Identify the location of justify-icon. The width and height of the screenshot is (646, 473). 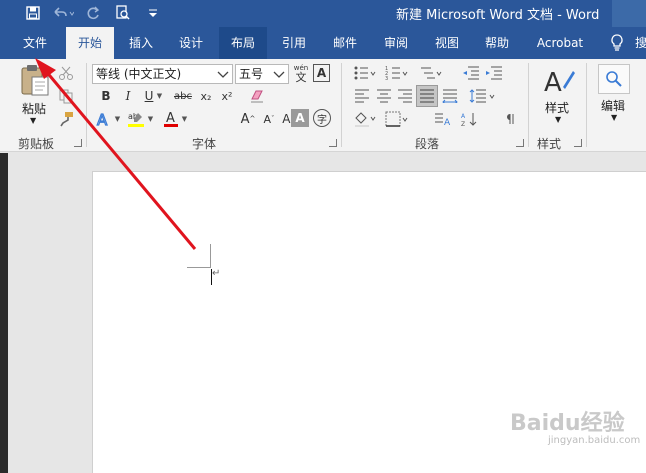
(427, 96).